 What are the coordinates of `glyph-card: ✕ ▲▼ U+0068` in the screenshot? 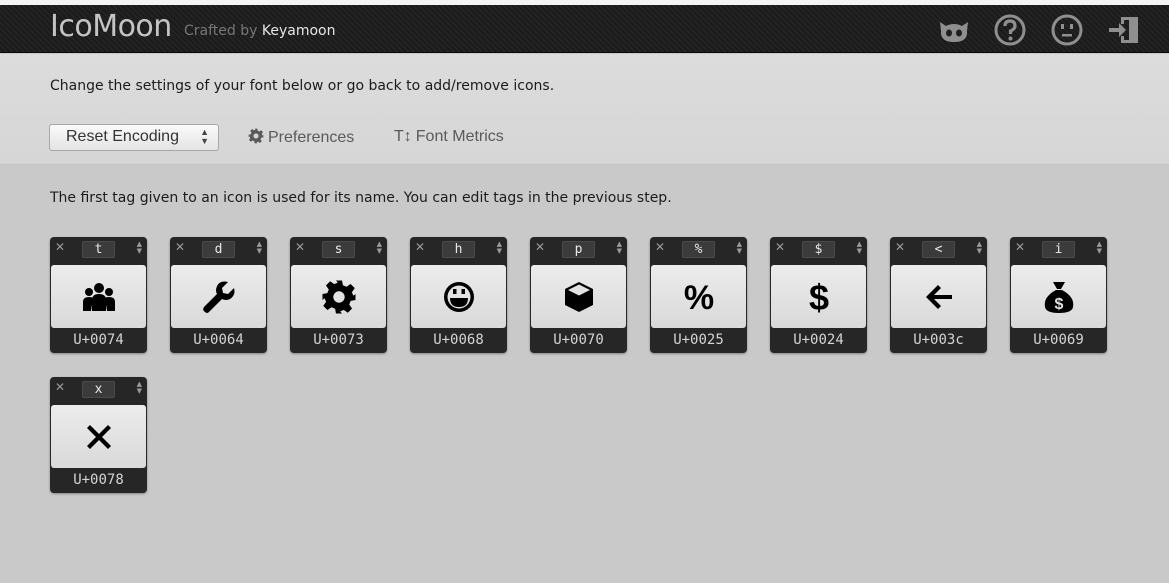 It's located at (458, 295).